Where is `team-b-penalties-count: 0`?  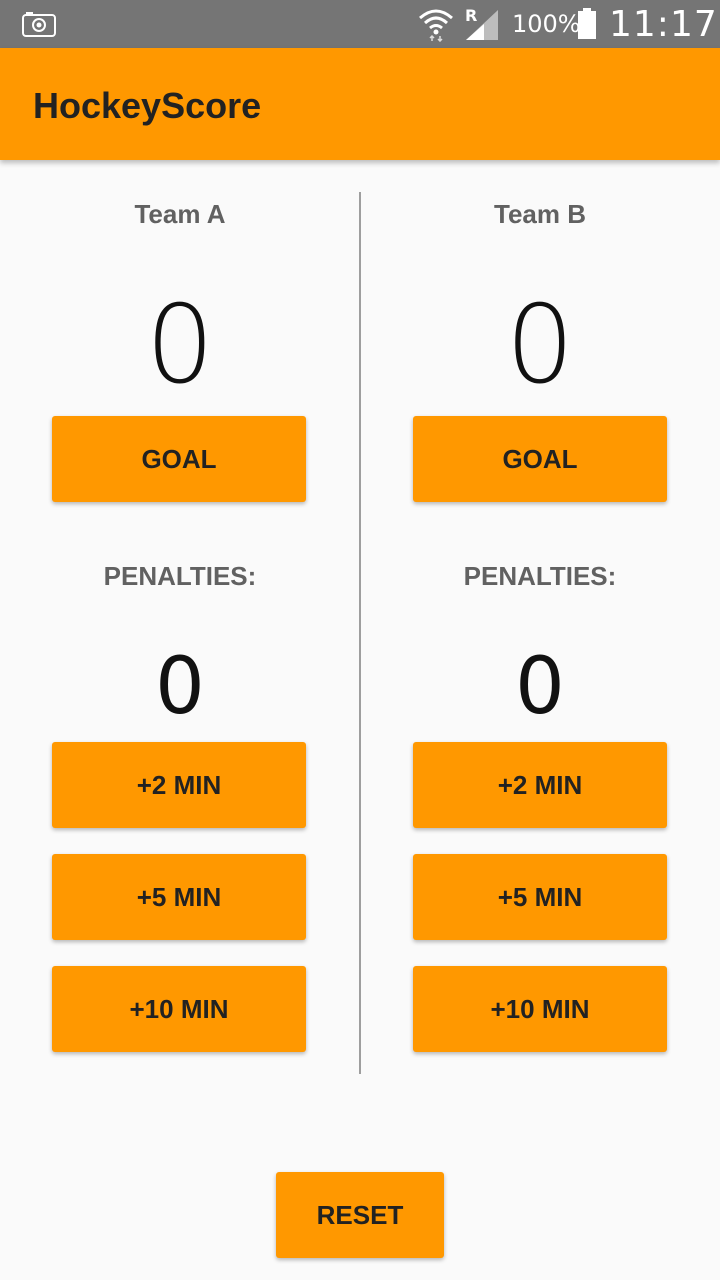 team-b-penalties-count: 0 is located at coordinates (540, 687).